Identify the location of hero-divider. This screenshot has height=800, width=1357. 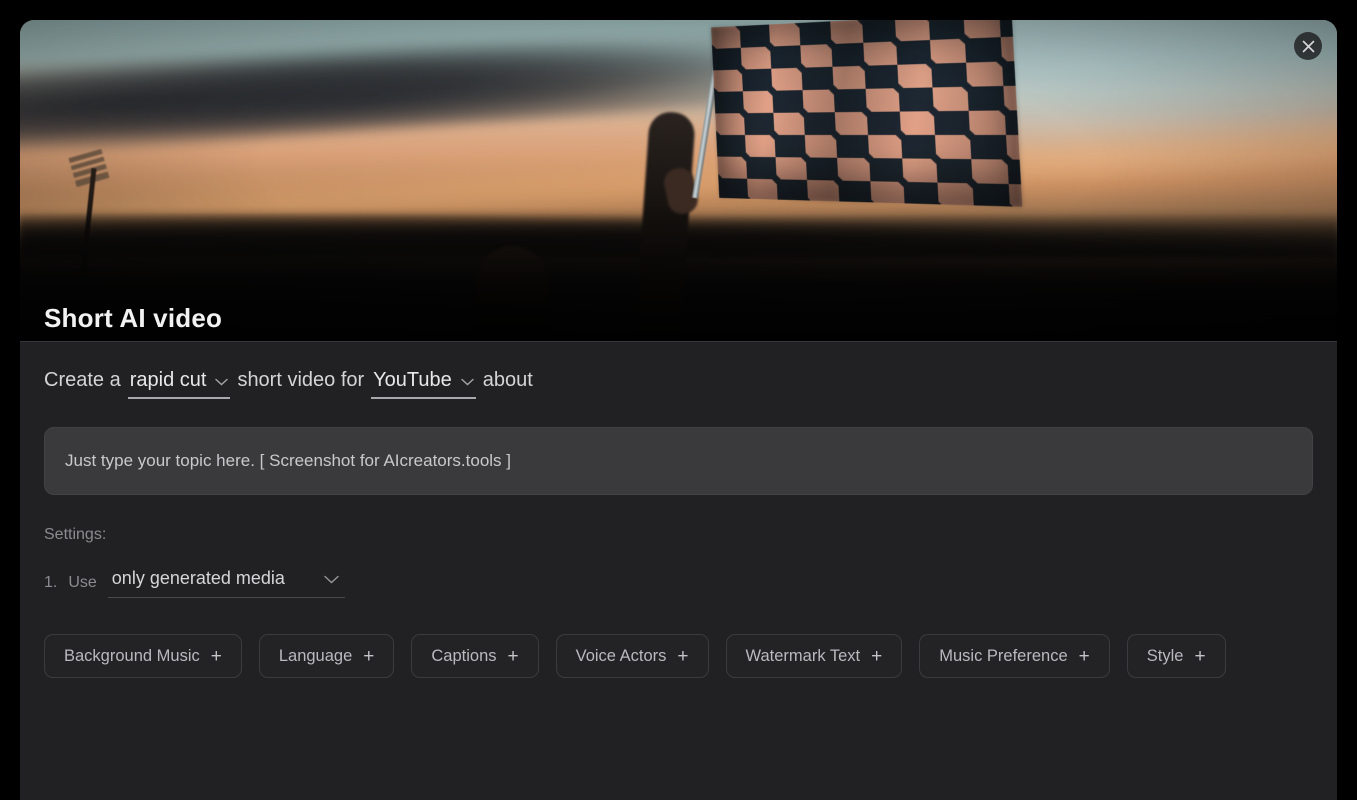
(678, 341).